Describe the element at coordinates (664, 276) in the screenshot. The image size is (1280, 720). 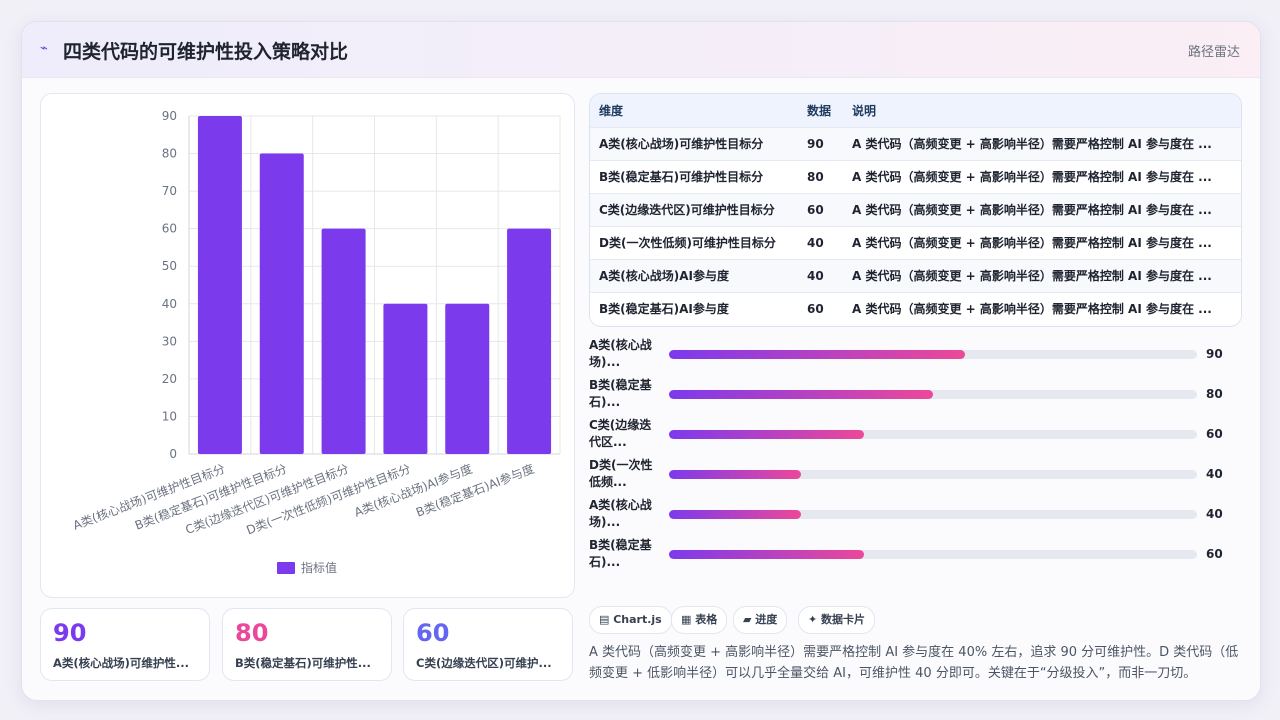
I see `cell-dimension: A类(核心战场)AI参与度` at that location.